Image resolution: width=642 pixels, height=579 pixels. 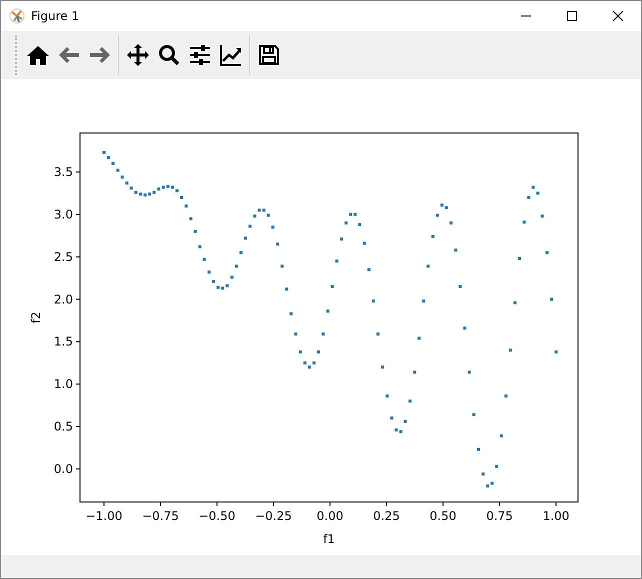 What do you see at coordinates (63, 384) in the screenshot?
I see `tick-label: 1.0` at bounding box center [63, 384].